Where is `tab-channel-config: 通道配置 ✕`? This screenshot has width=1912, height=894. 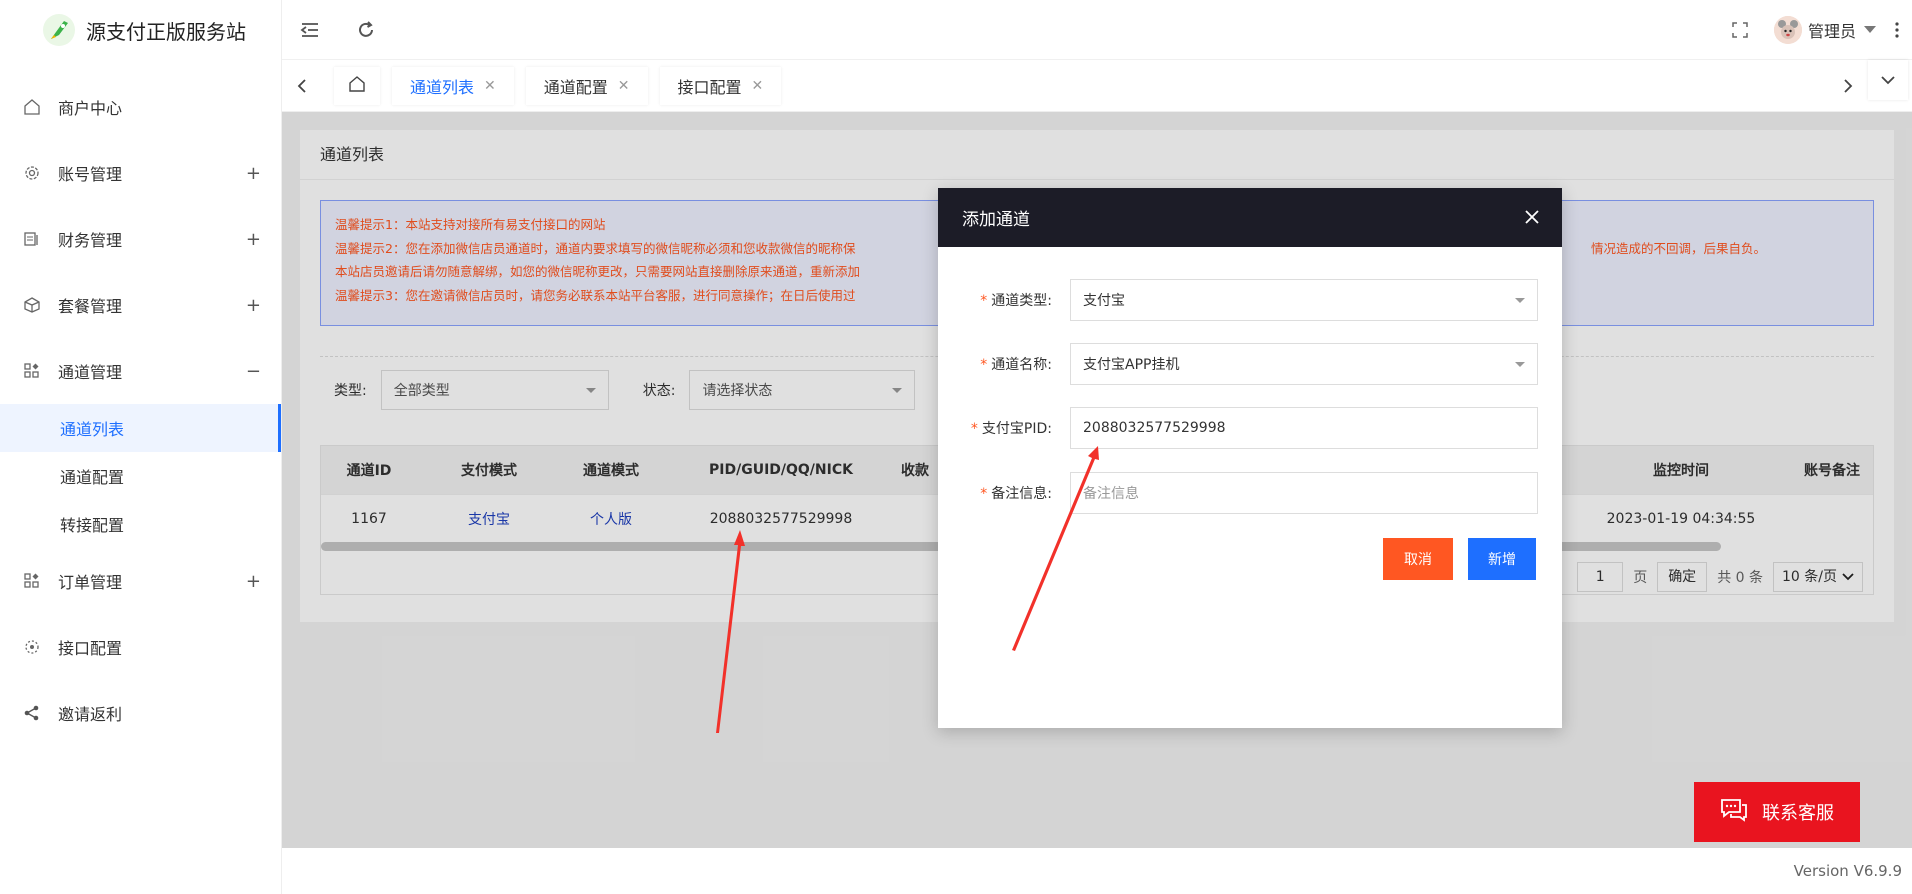 tab-channel-config: 通道配置 ✕ is located at coordinates (586, 85).